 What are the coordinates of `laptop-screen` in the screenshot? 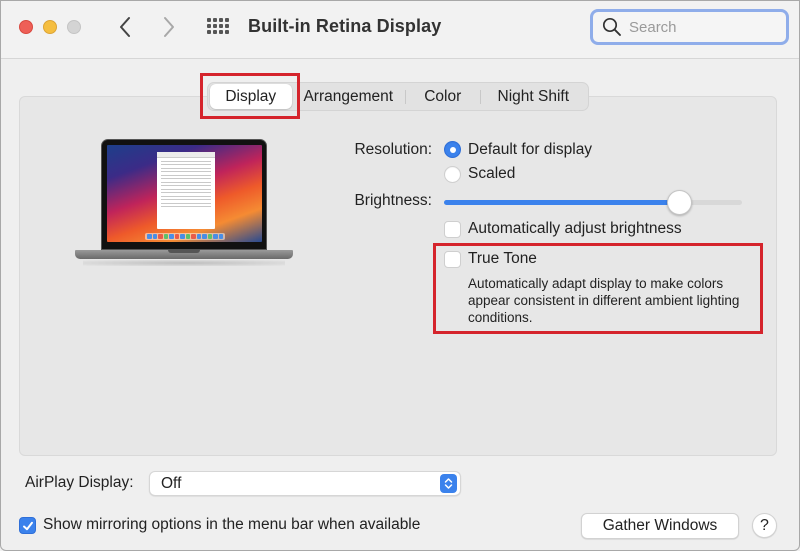 It's located at (184, 193).